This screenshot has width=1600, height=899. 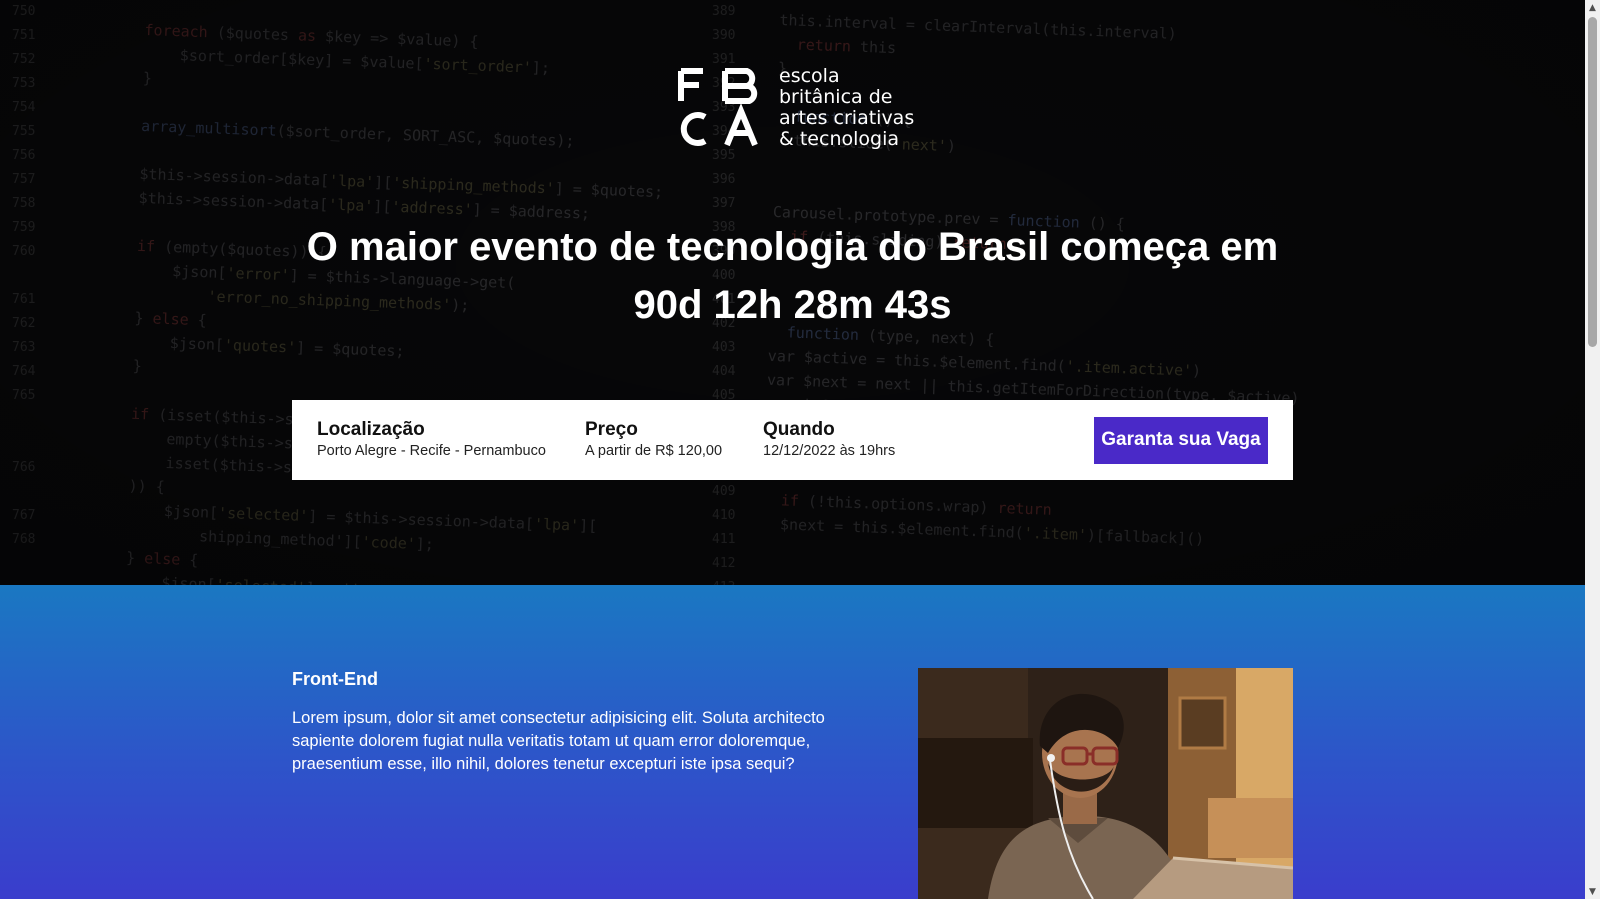 I want to click on info-when: Quando 12/12/2022 às 19hrs, so click(x=928, y=440).